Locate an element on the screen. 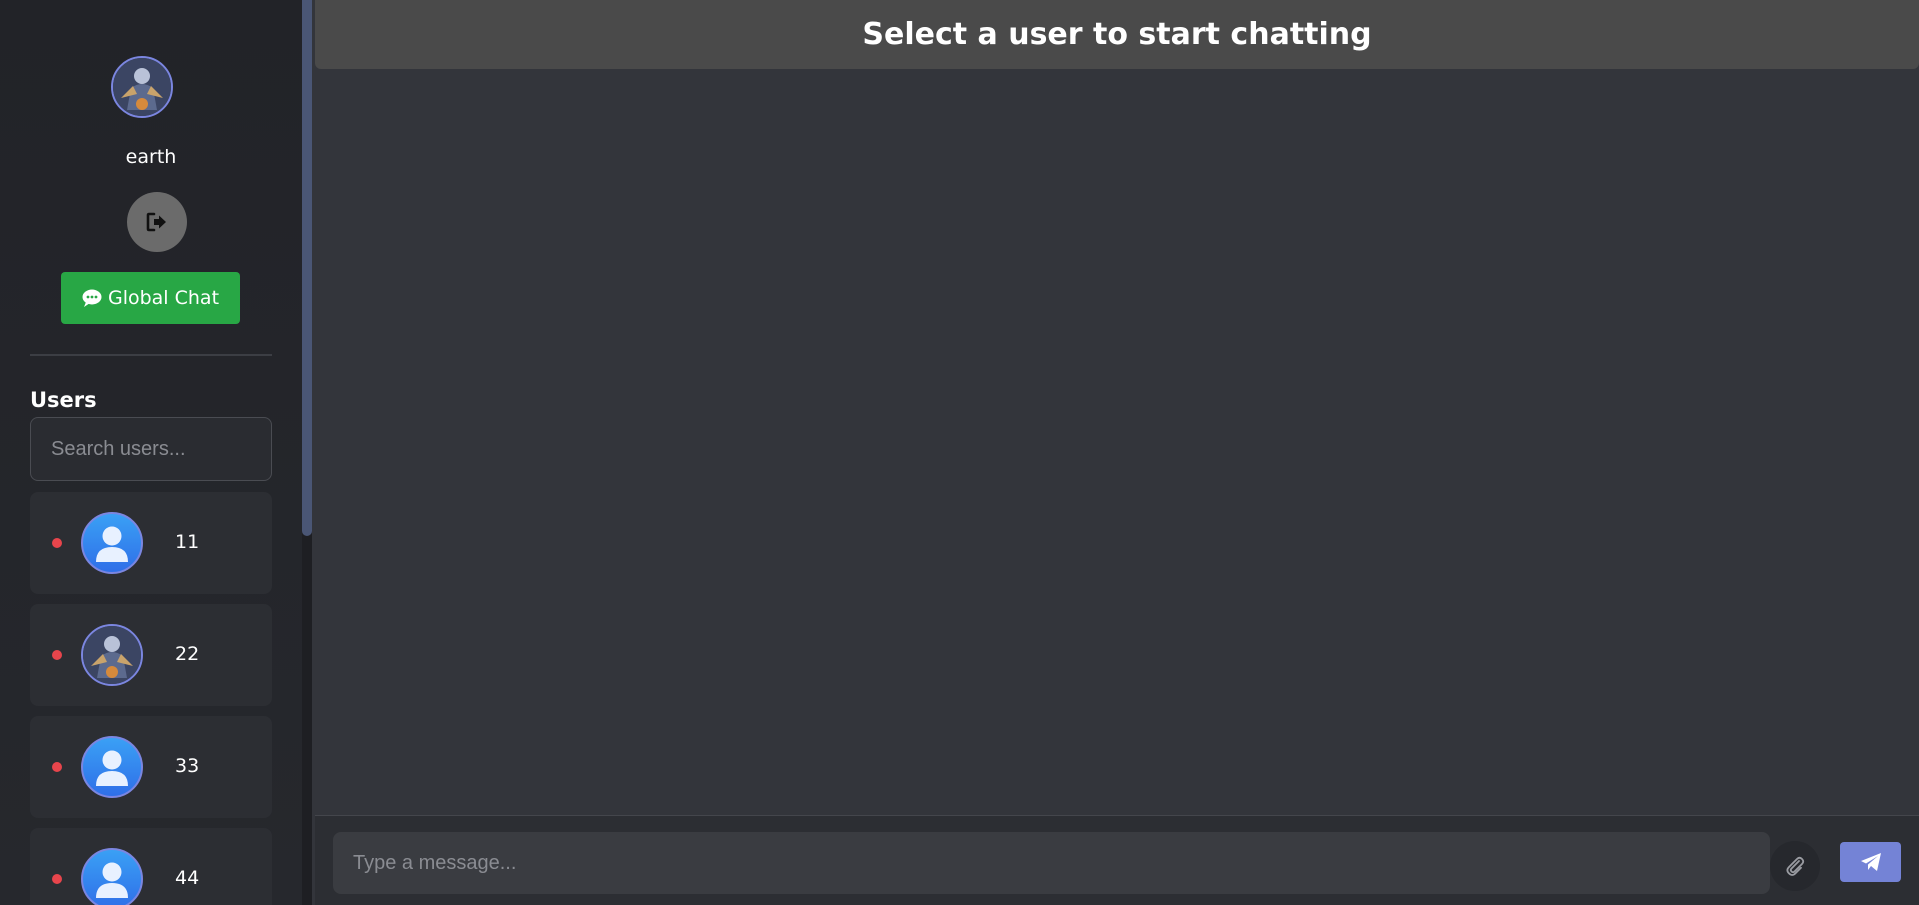 The height and width of the screenshot is (905, 1919). message-input-bar is located at coordinates (1117, 860).